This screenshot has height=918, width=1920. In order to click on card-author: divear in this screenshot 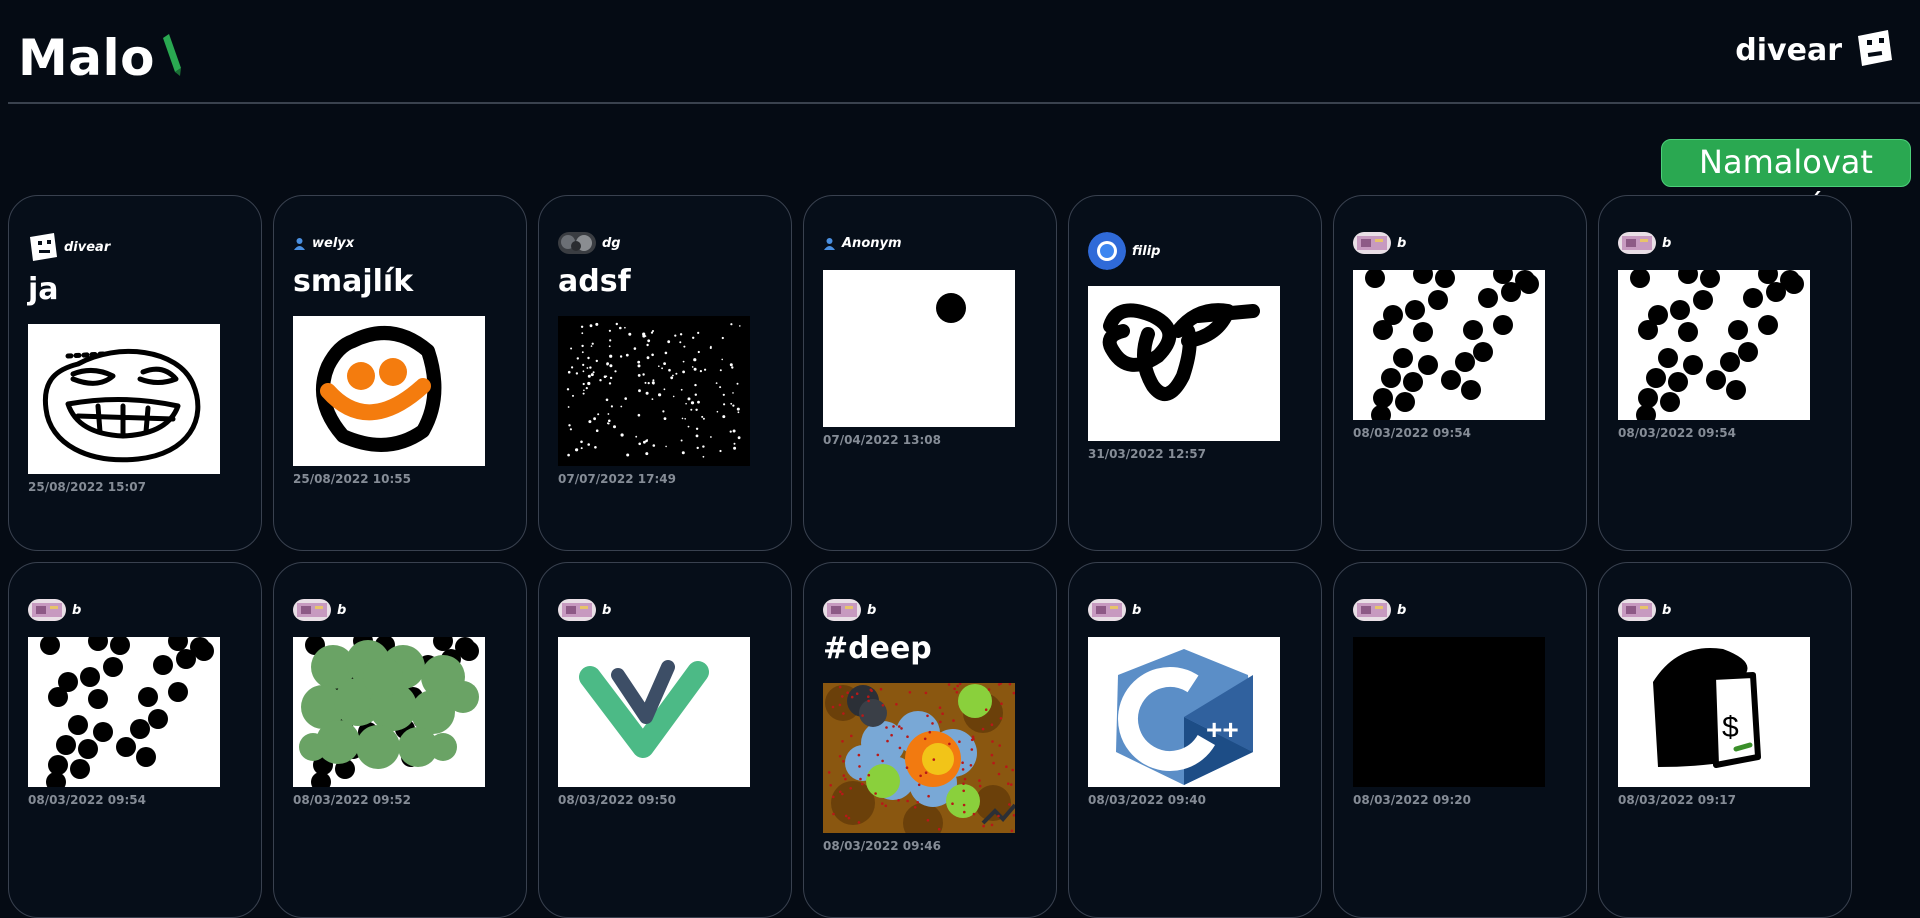, I will do `click(135, 247)`.